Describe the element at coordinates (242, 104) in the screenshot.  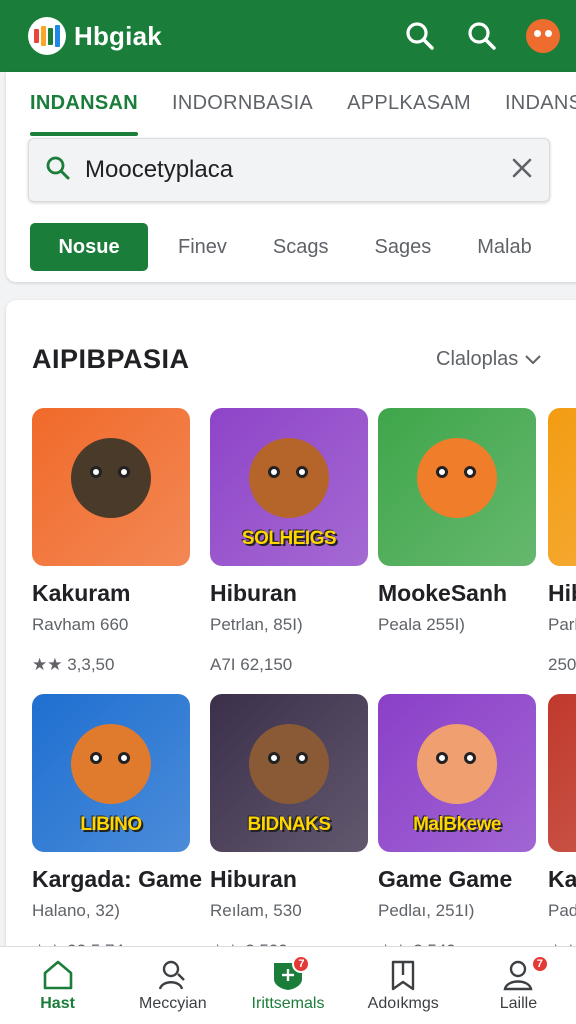
I see `tab-indornbasia: INDORNBASIA` at that location.